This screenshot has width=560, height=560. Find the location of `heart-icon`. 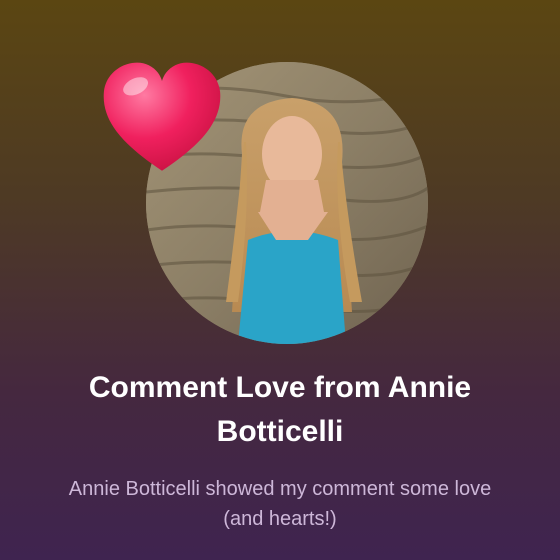

heart-icon is located at coordinates (162, 116).